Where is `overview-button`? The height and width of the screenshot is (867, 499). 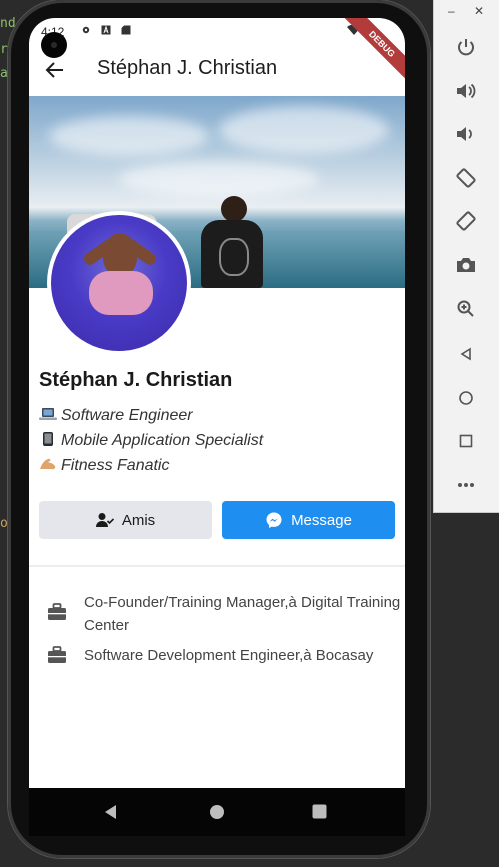
overview-button is located at coordinates (466, 441).